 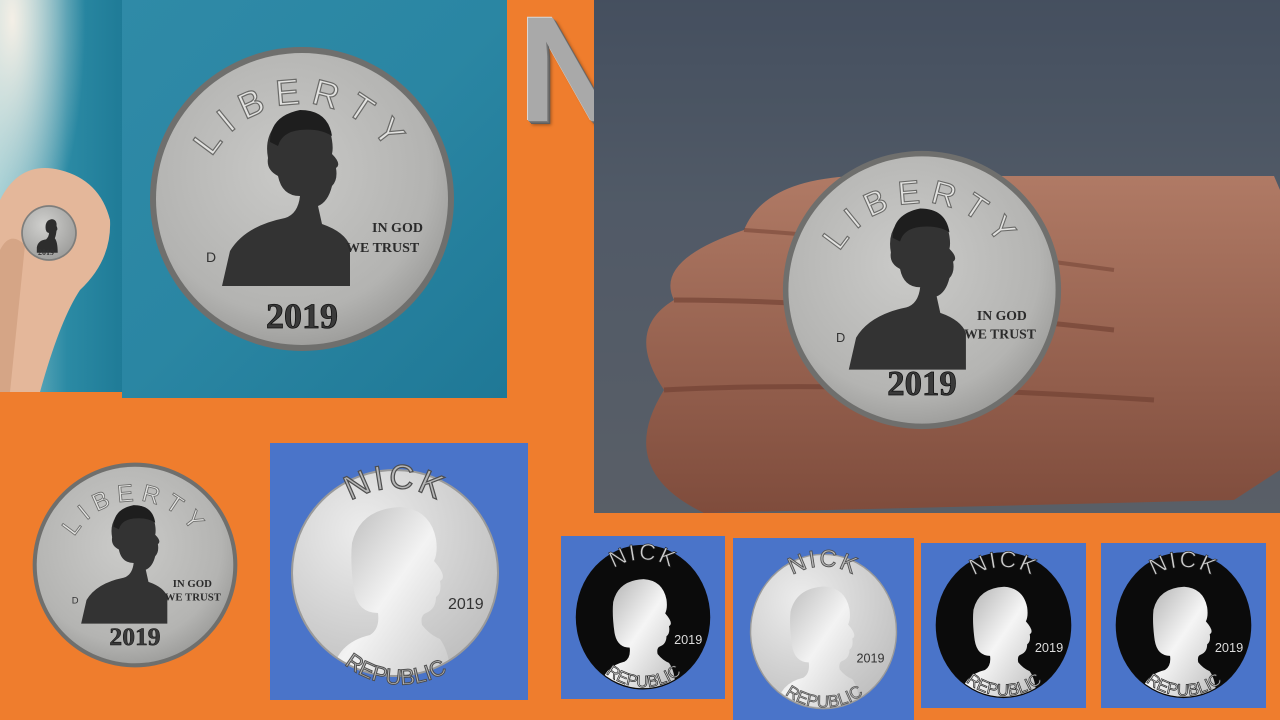 What do you see at coordinates (395, 573) in the screenshot?
I see `nick-coin-silver-large: NICK REPUBLIC 2019` at bounding box center [395, 573].